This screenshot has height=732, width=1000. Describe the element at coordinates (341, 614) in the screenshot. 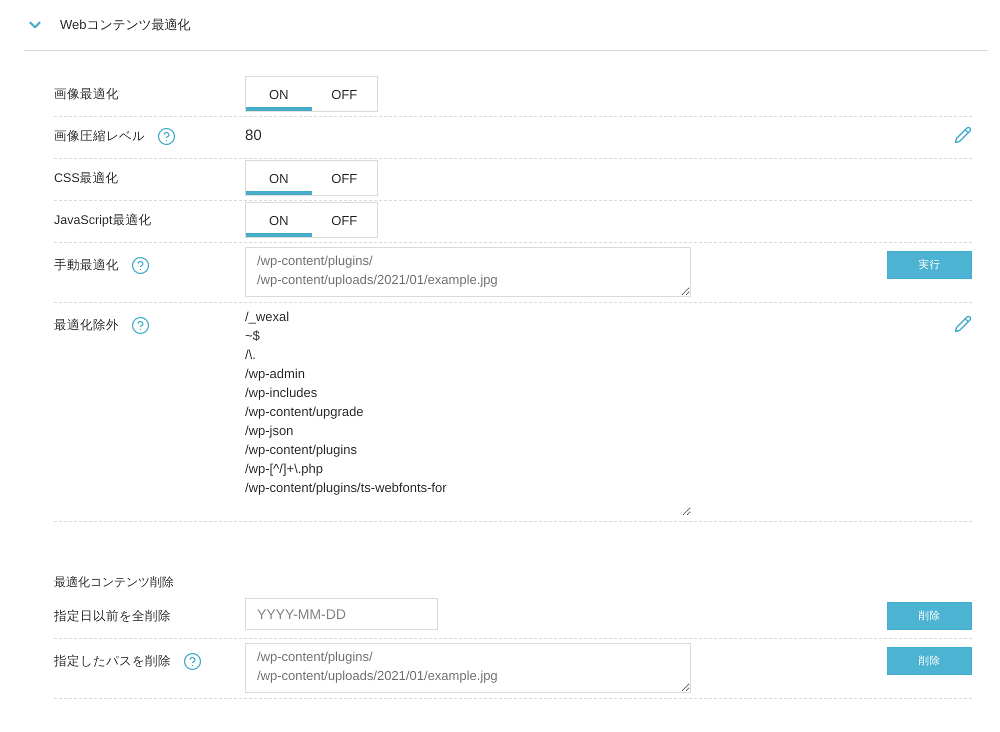

I see `date-field: YYYY-MM-DD` at that location.